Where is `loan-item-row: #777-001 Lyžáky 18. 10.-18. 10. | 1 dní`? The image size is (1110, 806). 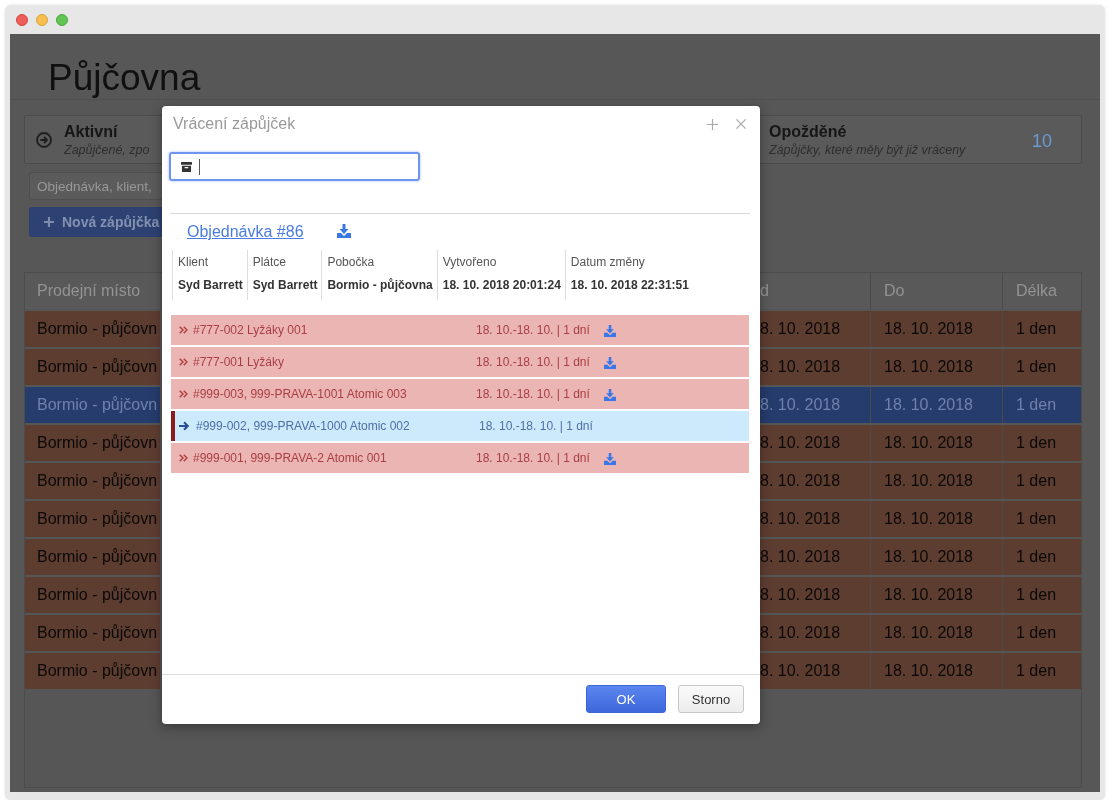
loan-item-row: #777-001 Lyžáky 18. 10.-18. 10. | 1 dní is located at coordinates (460, 362).